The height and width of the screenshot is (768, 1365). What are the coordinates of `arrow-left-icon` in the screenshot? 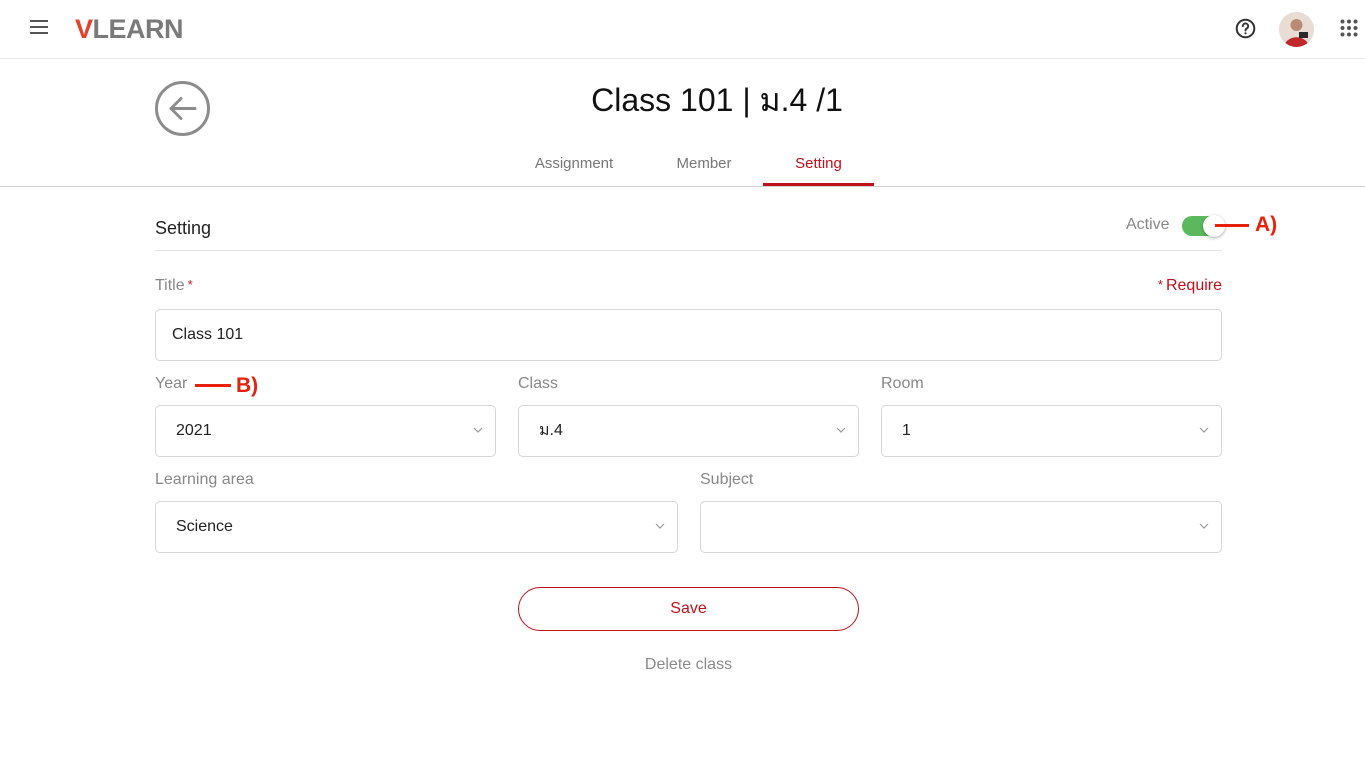 It's located at (183, 108).